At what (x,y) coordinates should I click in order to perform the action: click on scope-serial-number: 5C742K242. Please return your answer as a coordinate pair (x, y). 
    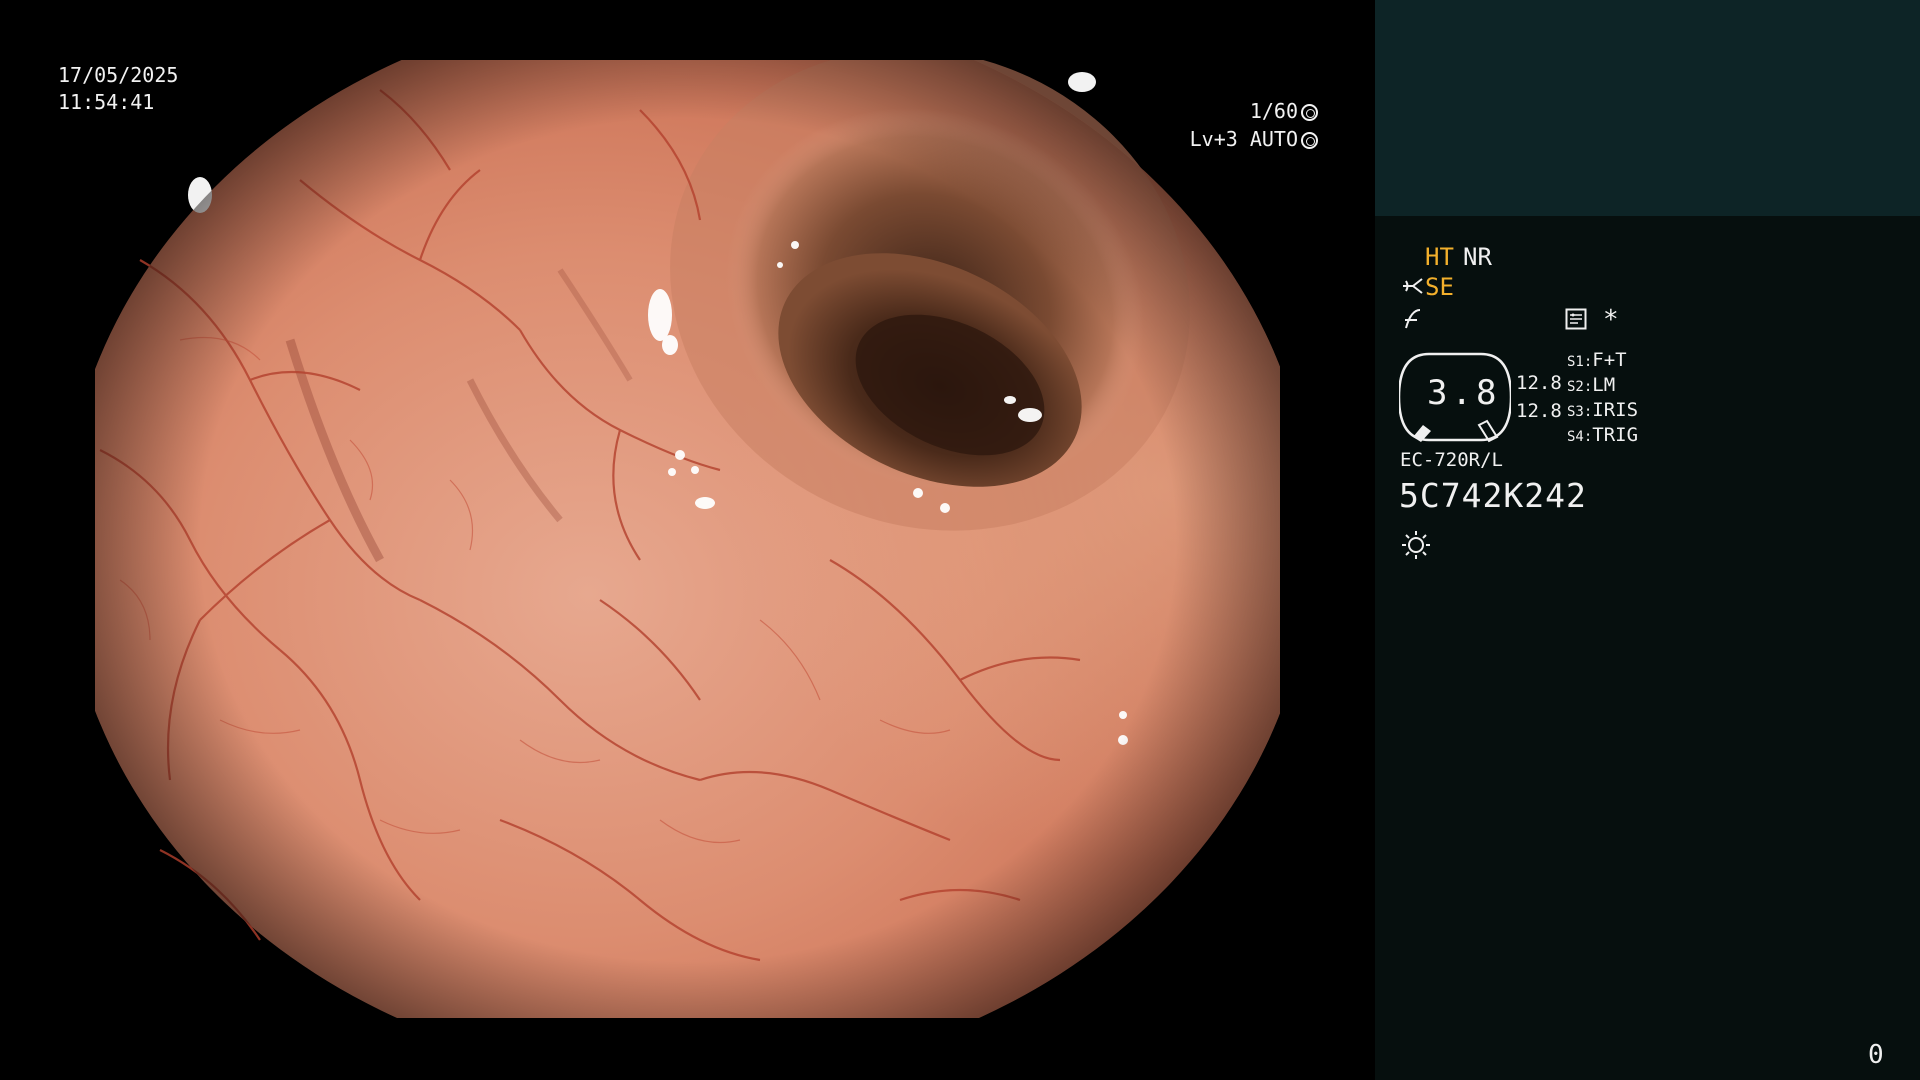
    Looking at the image, I should click on (1493, 495).